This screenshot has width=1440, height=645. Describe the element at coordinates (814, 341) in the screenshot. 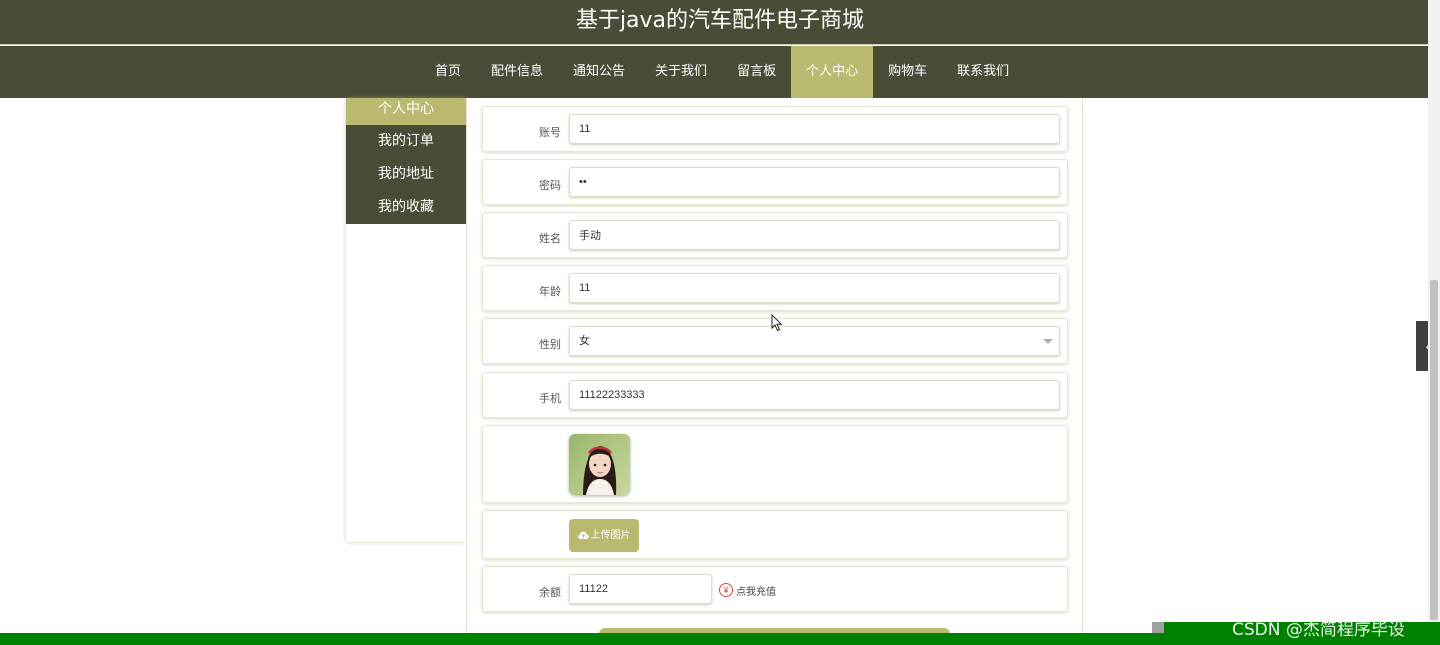

I see `gender-select: 女` at that location.